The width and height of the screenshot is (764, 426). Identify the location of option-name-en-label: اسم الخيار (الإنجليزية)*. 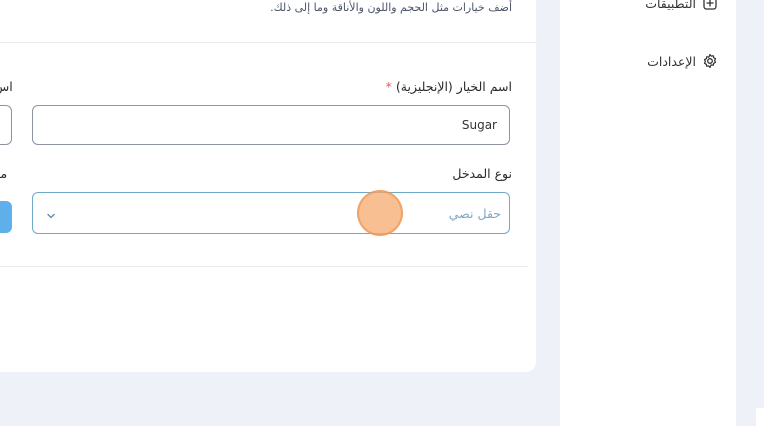
(449, 86).